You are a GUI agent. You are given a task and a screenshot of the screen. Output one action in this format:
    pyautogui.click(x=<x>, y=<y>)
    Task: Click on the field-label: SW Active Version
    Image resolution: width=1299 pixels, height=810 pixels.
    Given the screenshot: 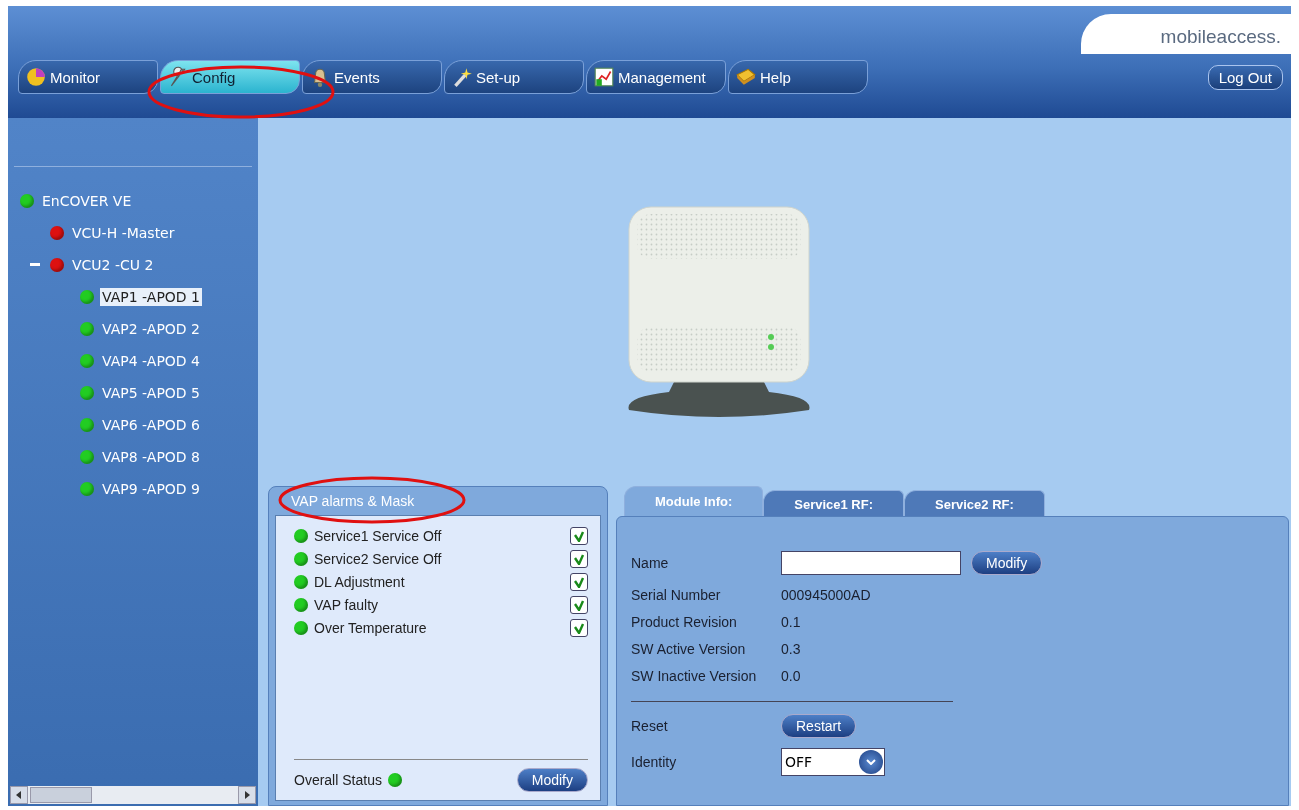 What is the action you would take?
    pyautogui.click(x=689, y=648)
    